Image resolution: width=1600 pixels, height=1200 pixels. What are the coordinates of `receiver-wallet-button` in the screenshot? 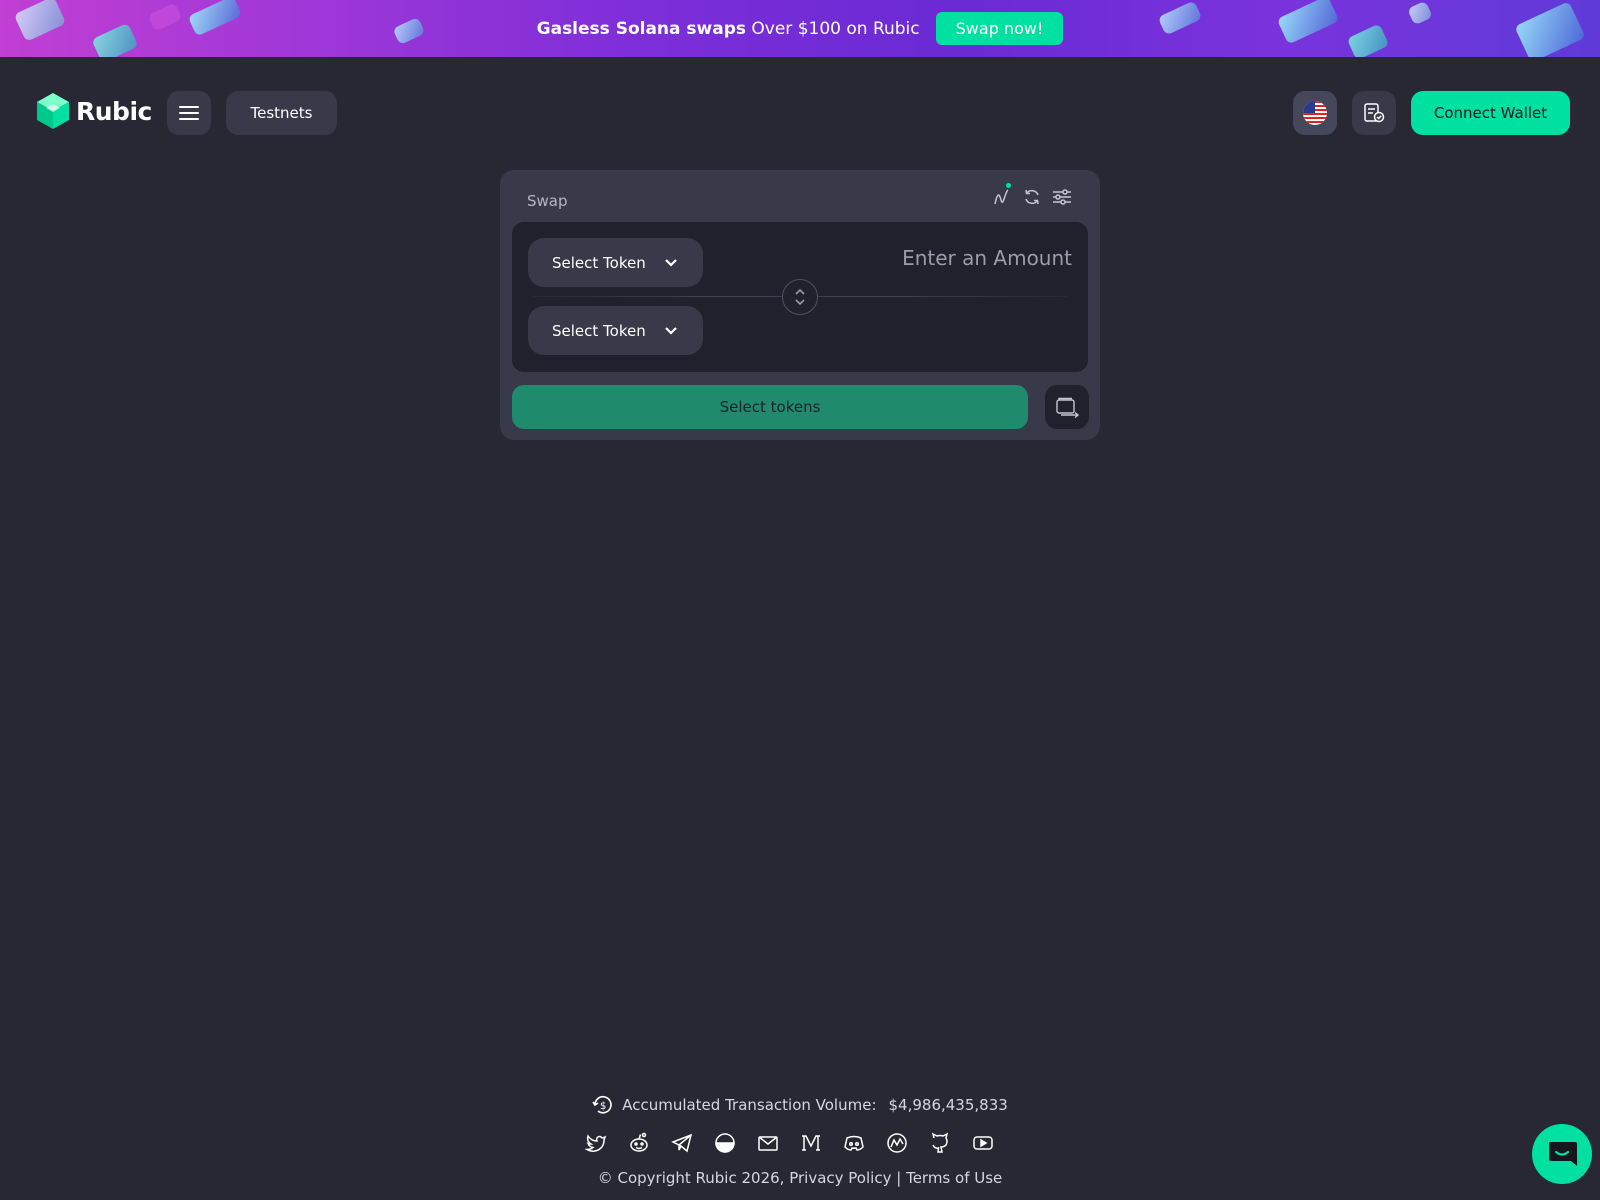 It's located at (1067, 407).